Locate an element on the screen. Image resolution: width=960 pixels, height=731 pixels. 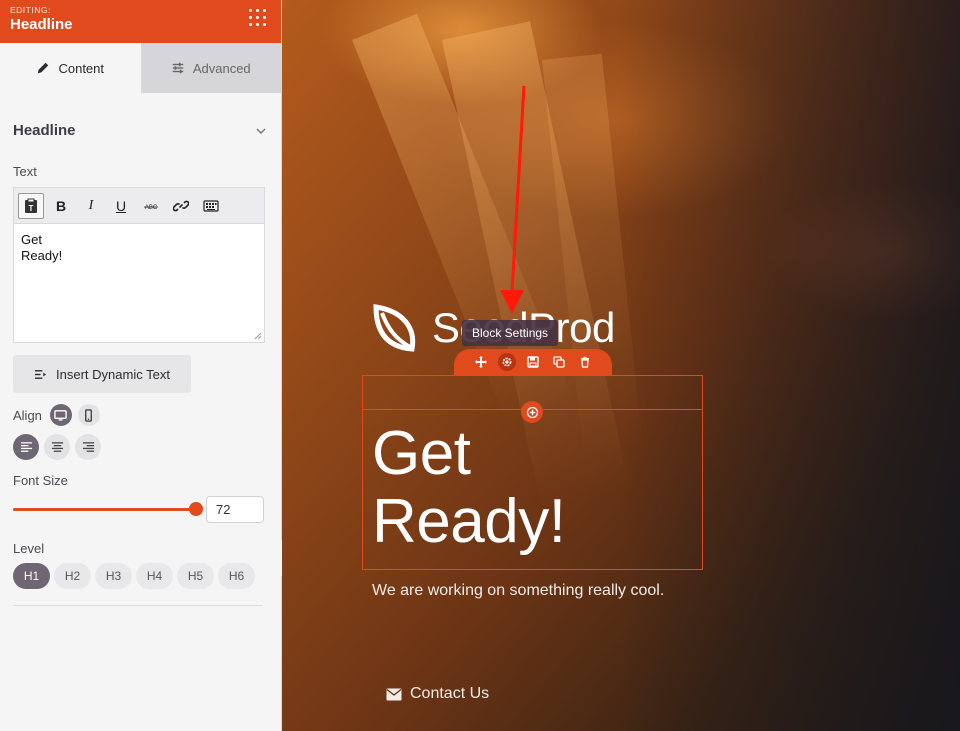
level-h5-button: H5 is located at coordinates (195, 576).